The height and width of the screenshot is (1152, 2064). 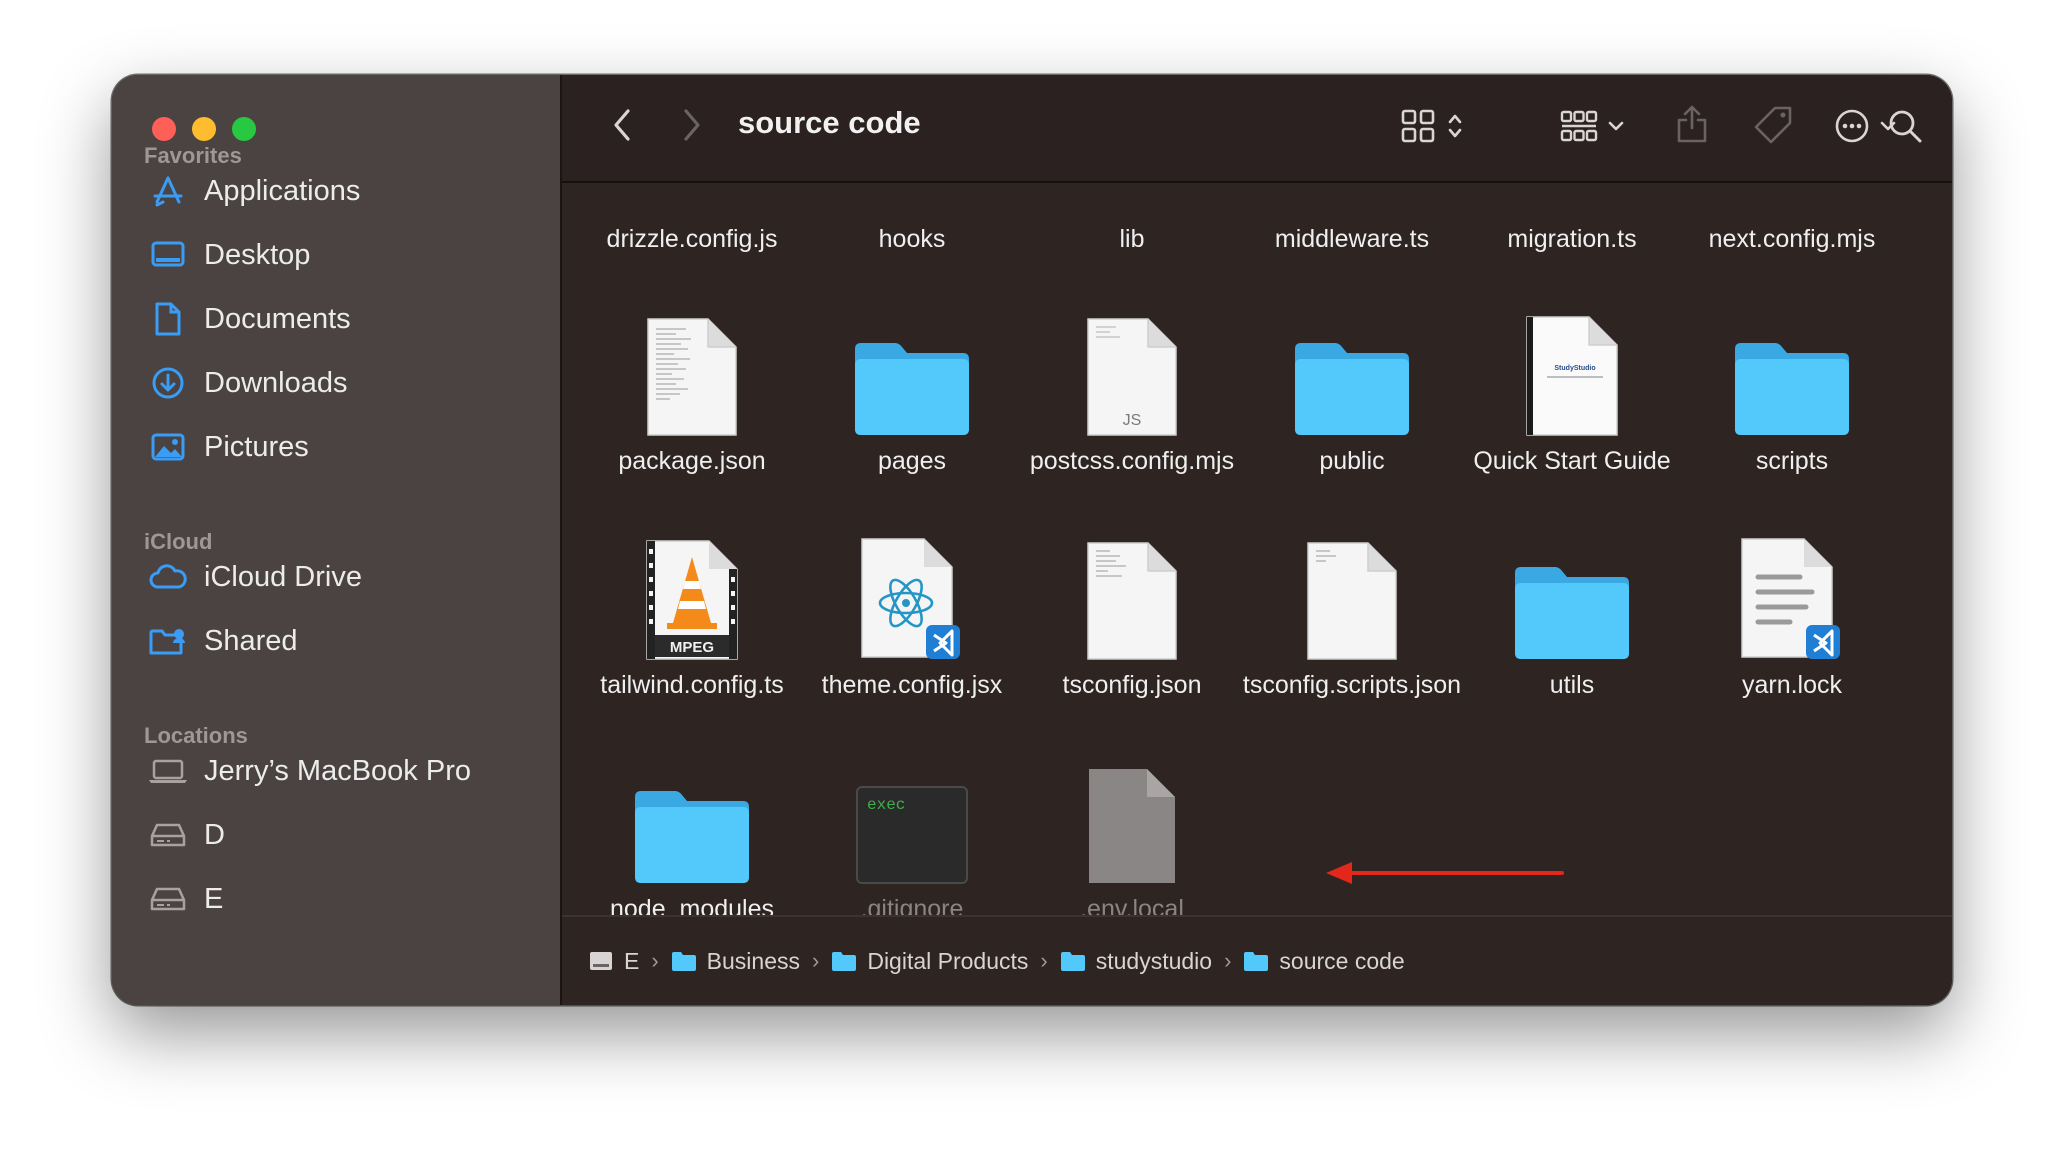 I want to click on file-item-package-json: package.json, so click(x=692, y=392).